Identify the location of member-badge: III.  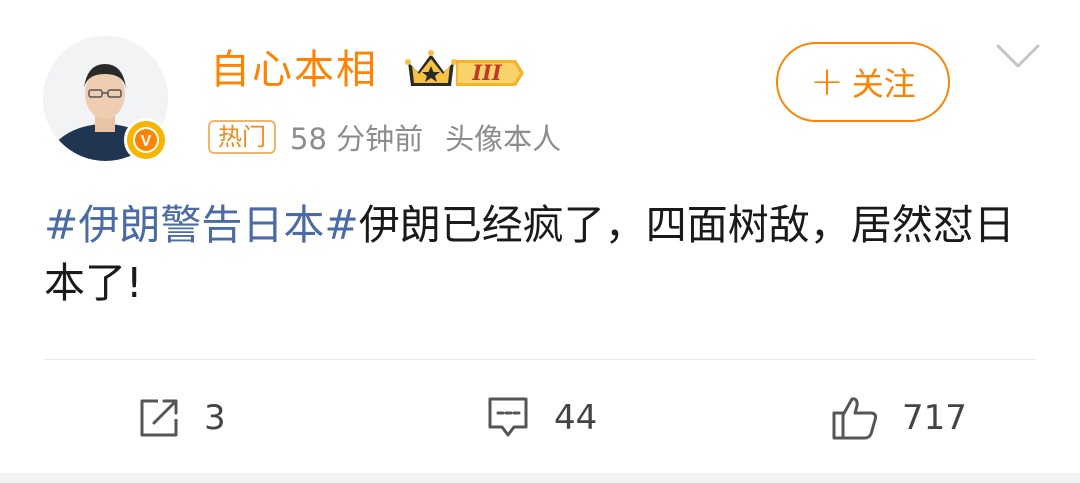
(465, 71).